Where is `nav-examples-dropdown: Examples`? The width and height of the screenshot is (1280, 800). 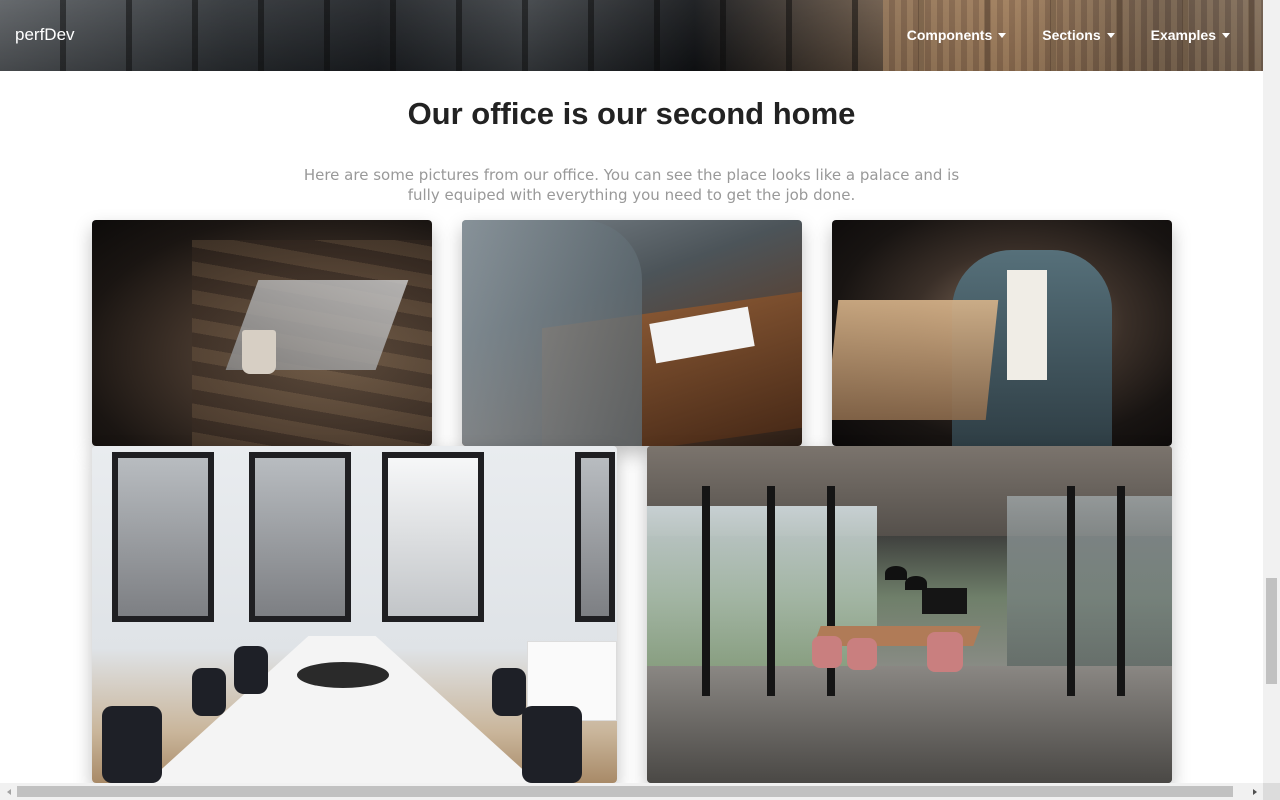
nav-examples-dropdown: Examples is located at coordinates (1190, 35).